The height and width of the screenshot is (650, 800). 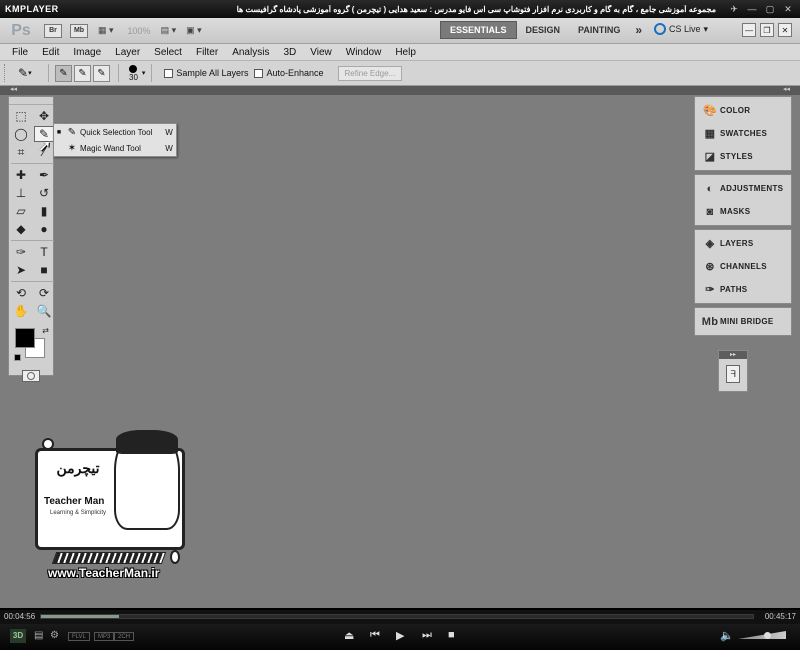 What do you see at coordinates (45, 146) in the screenshot?
I see `mouse-cursor-icon: ➚` at bounding box center [45, 146].